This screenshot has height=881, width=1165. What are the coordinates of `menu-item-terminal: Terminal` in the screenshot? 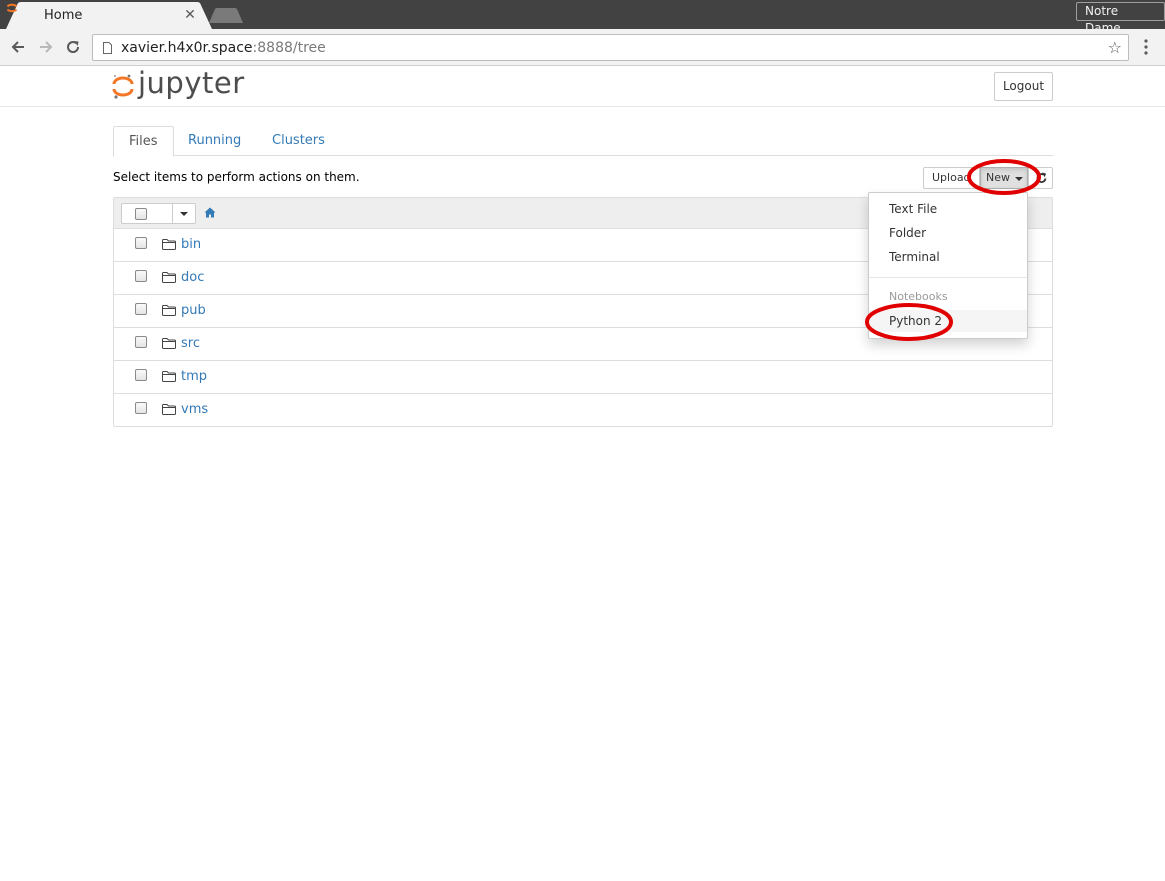 It's located at (948, 257).